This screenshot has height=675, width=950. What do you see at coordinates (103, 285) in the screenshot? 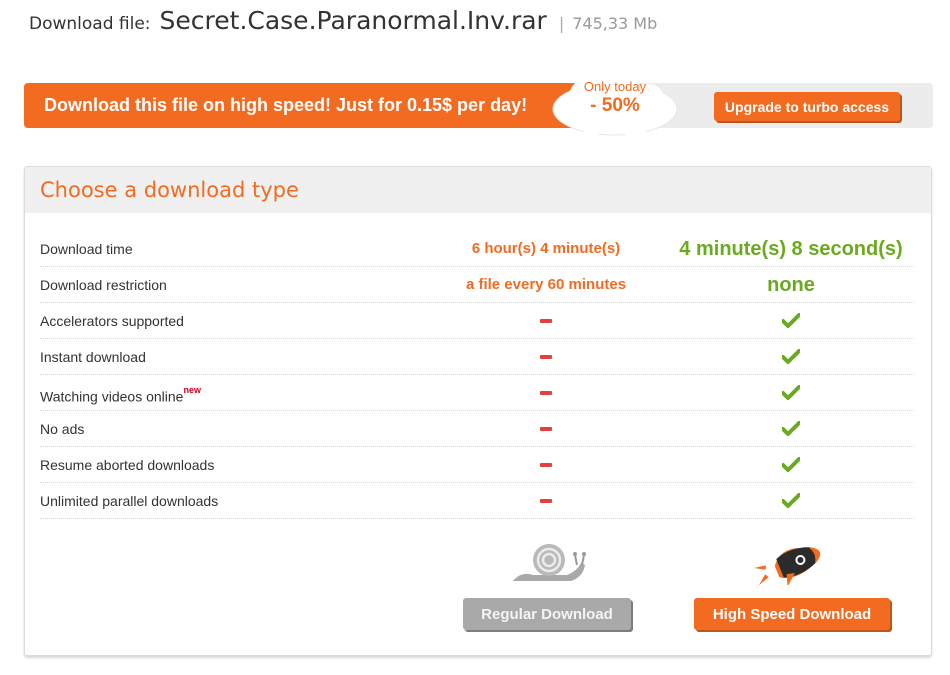
I see `feature-label: Download restriction` at bounding box center [103, 285].